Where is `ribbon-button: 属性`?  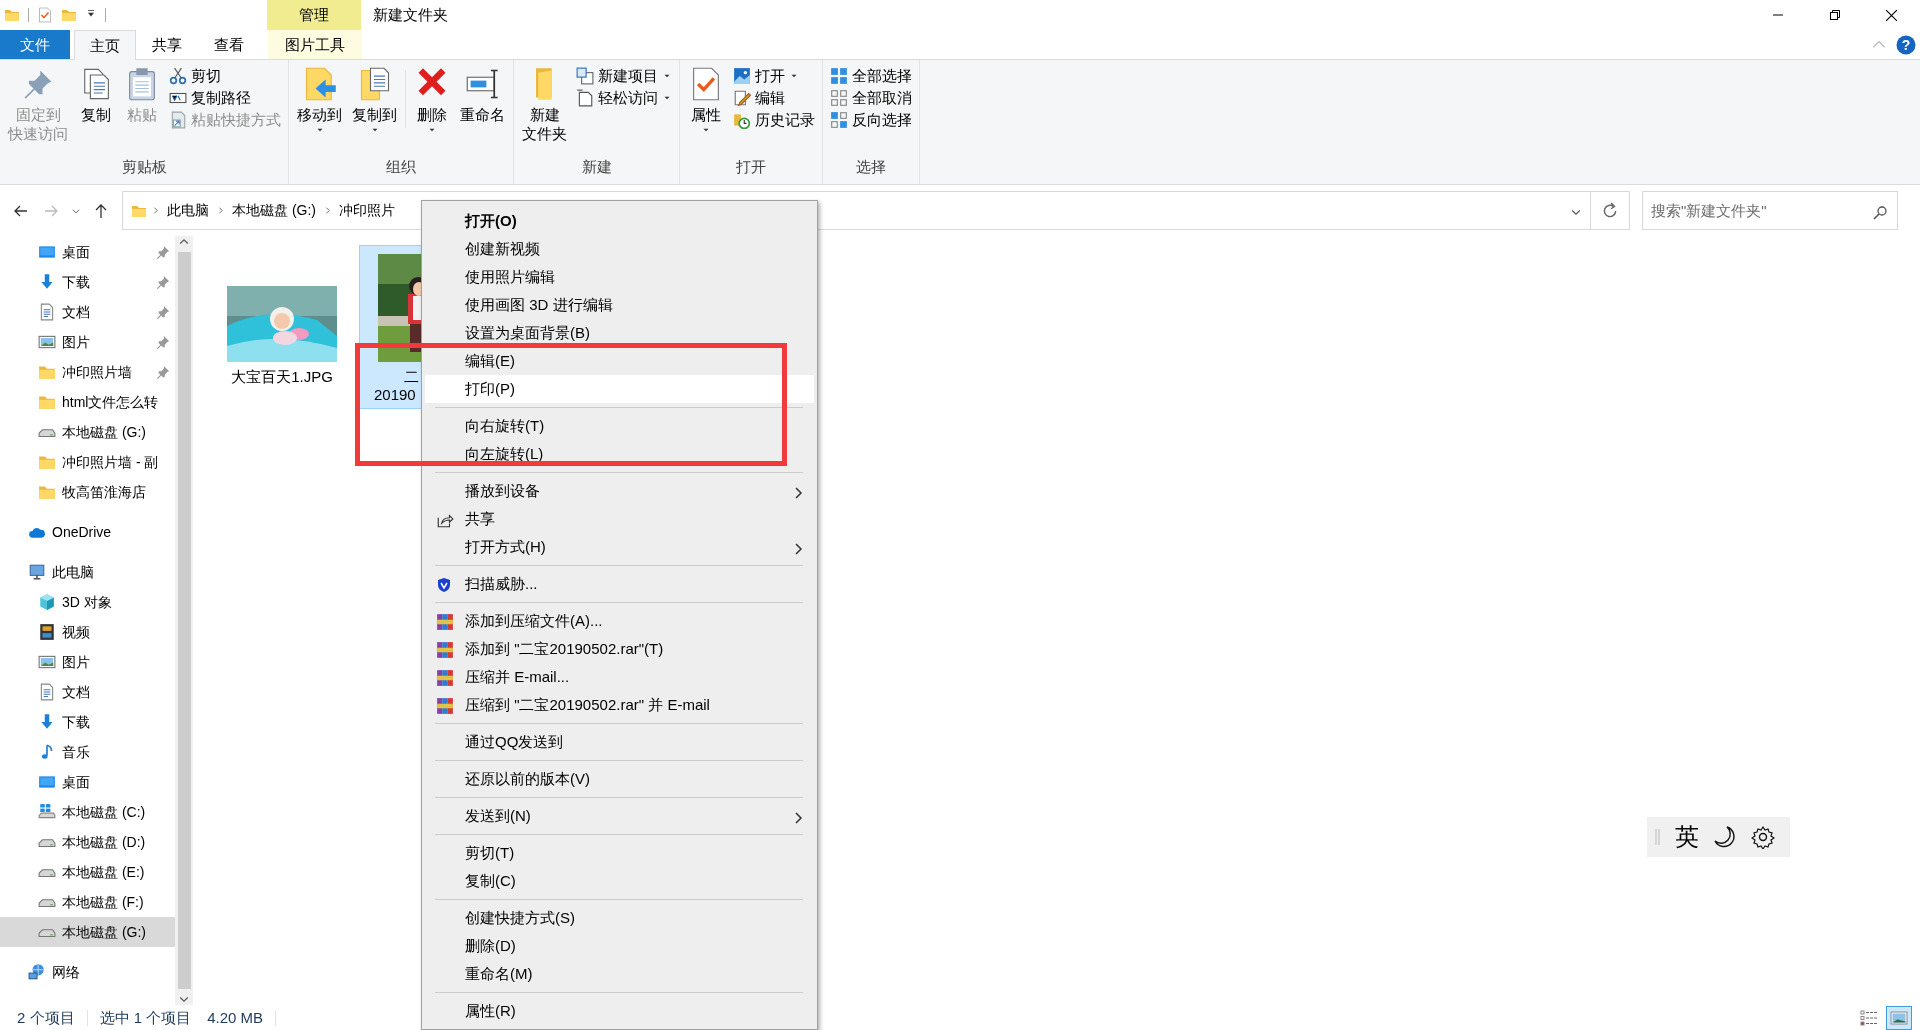 ribbon-button: 属性 is located at coordinates (706, 111).